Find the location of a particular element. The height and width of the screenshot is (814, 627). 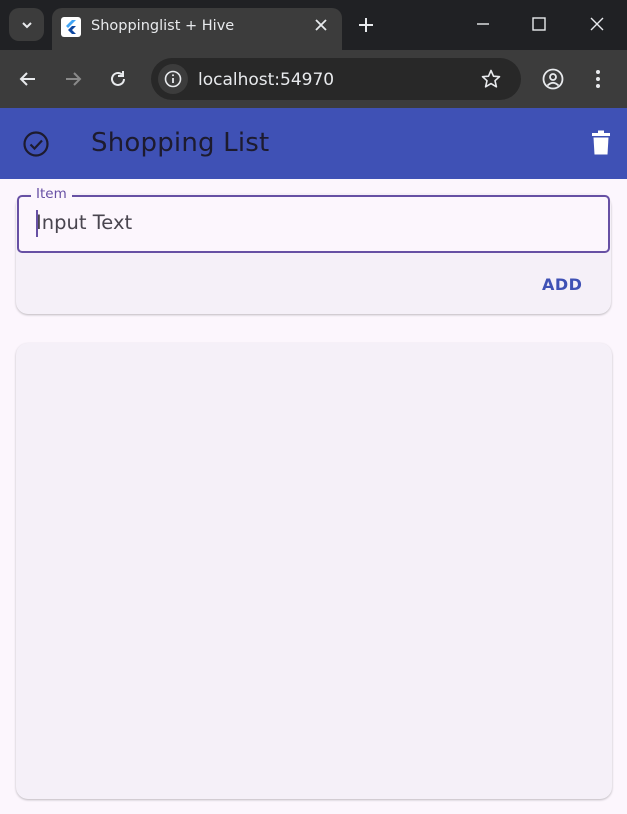

flutter-icon is located at coordinates (71, 27).